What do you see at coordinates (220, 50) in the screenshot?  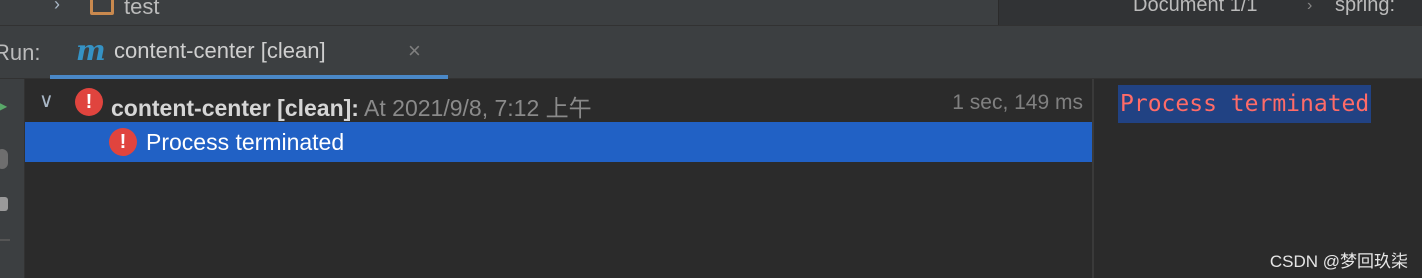 I see `tab-title: content-center [clean]` at bounding box center [220, 50].